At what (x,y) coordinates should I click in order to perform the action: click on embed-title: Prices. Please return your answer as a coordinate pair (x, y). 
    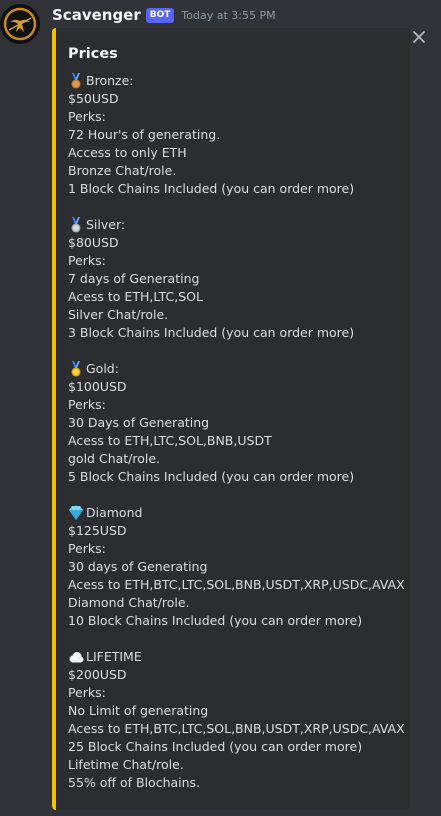
    Looking at the image, I should click on (93, 54).